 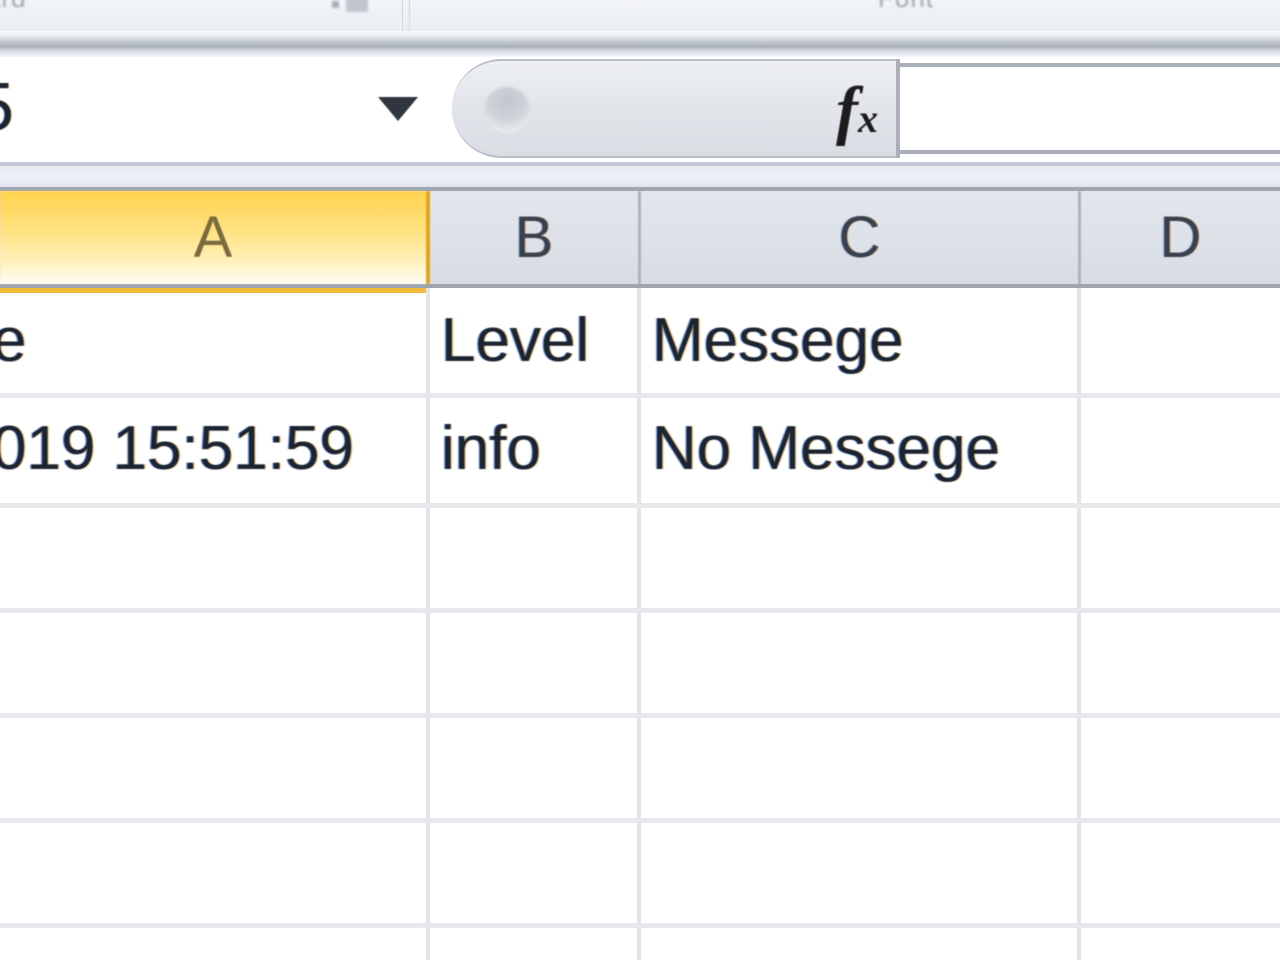 I want to click on insert-function-icon: fx, so click(x=857, y=115).